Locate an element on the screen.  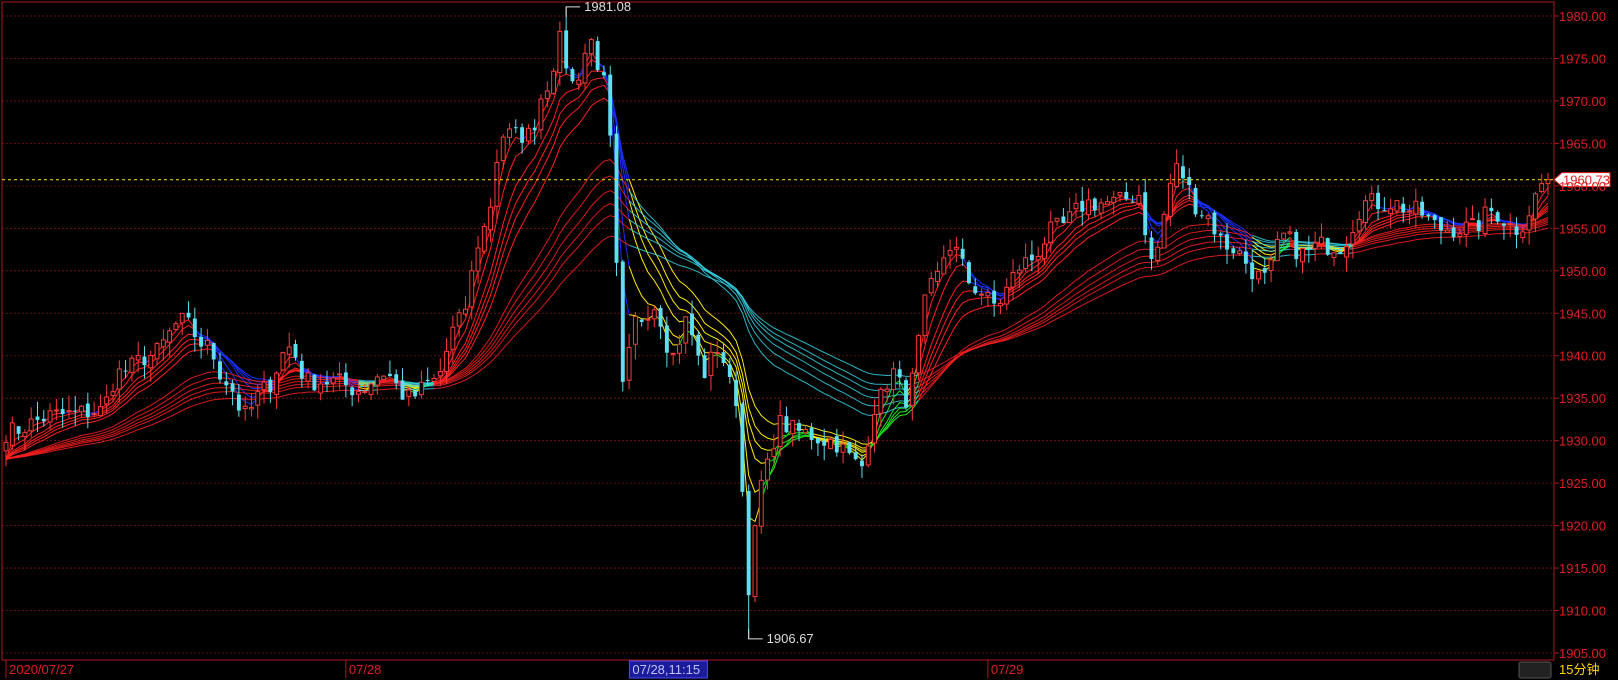
y-tick-label: 1910.00 is located at coordinates (1582, 611).